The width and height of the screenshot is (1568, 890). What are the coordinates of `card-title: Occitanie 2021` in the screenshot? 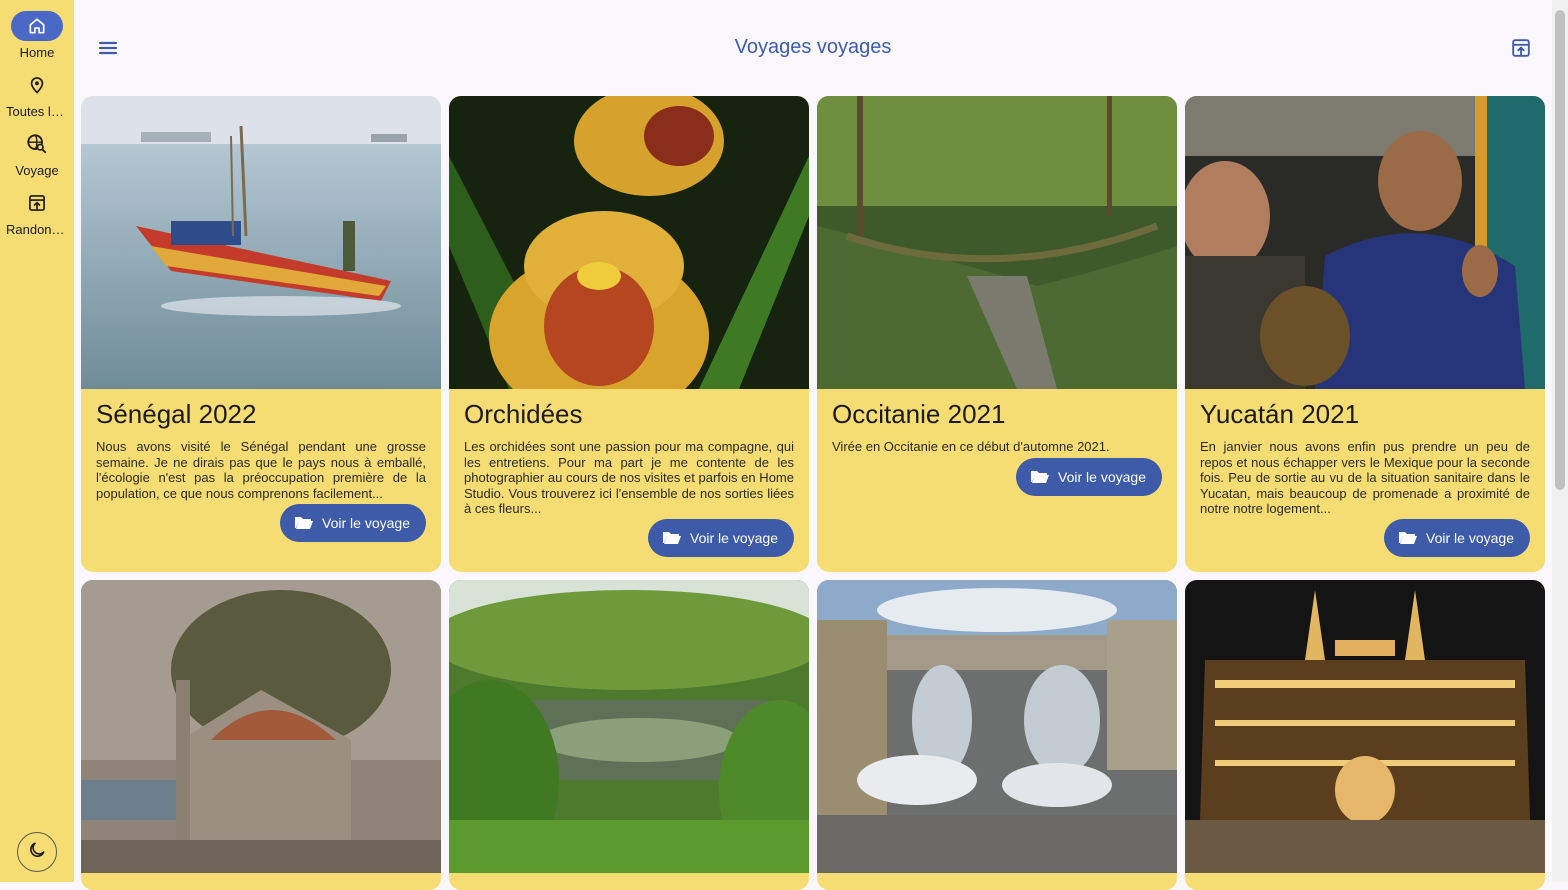 It's located at (919, 414).